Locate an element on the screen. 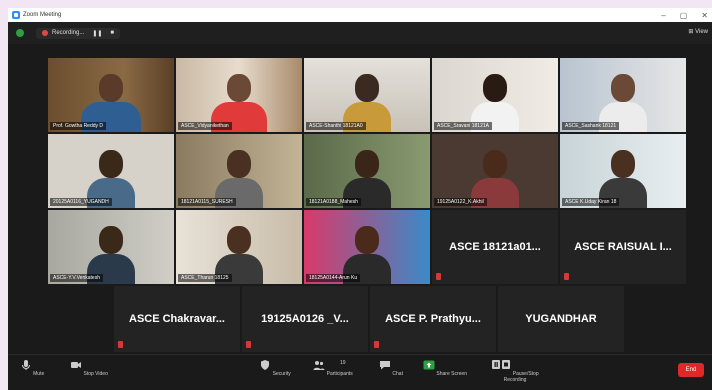  chat-bubble-icon is located at coordinates (385, 365).